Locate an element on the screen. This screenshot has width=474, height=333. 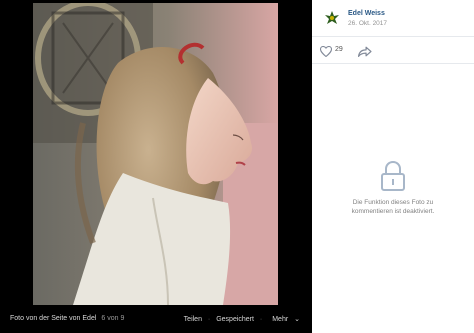
author-name: Edel Weiss is located at coordinates (366, 13).